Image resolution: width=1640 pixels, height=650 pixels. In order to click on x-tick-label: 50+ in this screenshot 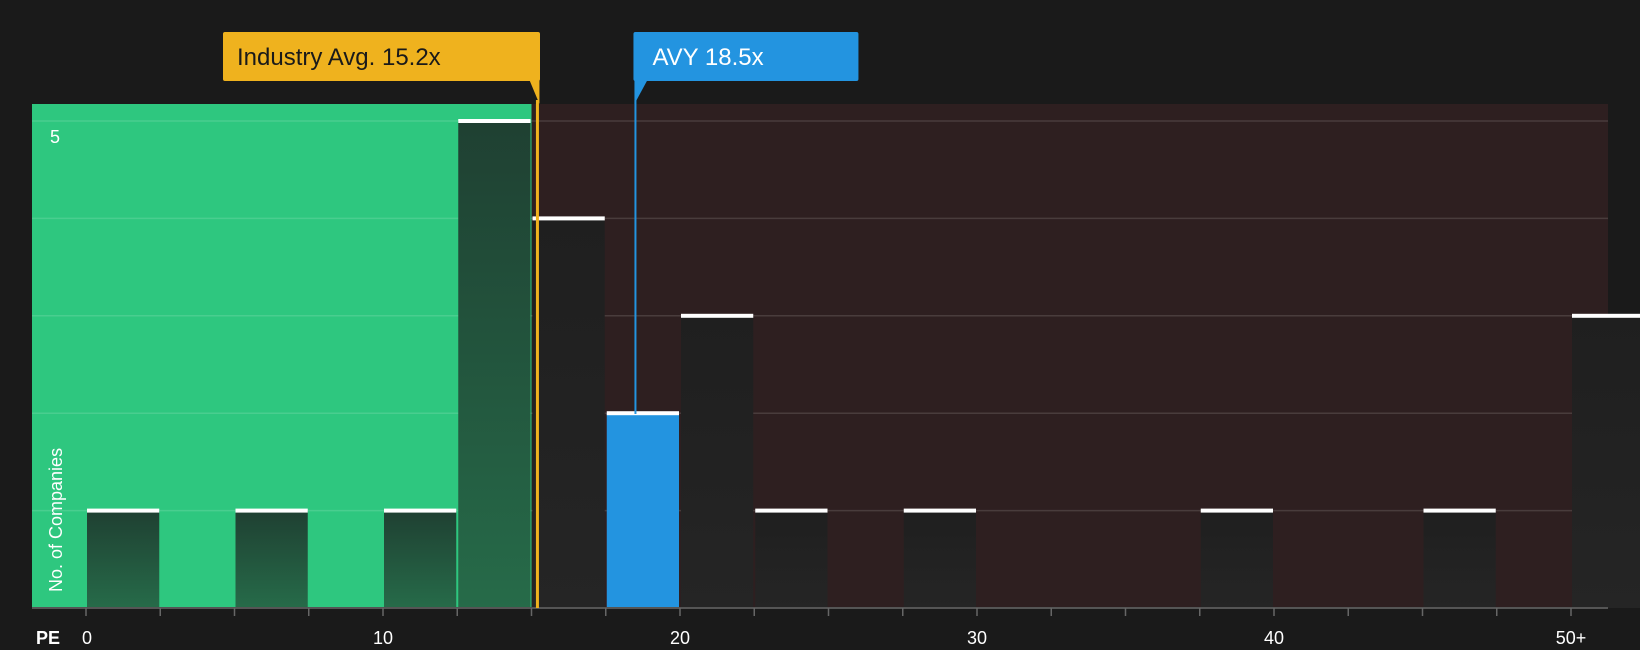, I will do `click(1571, 638)`.